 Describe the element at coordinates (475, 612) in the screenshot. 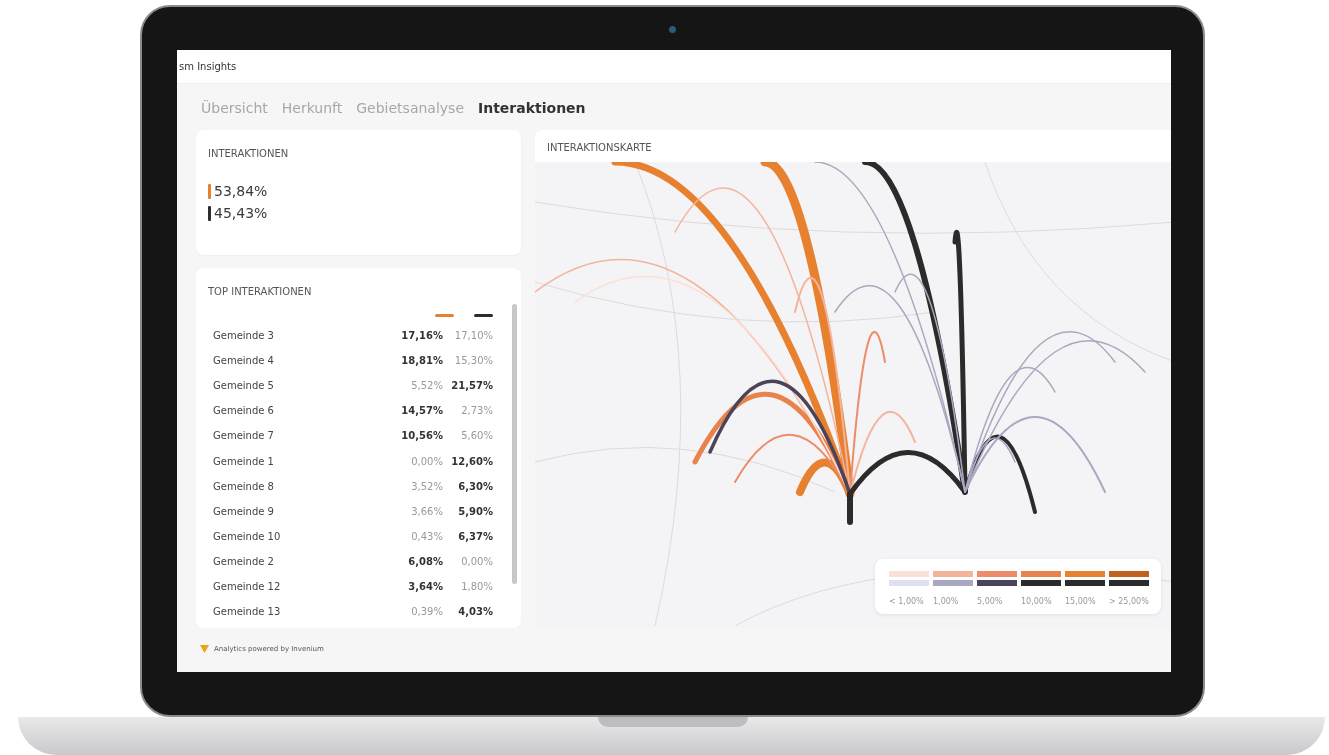

I see `table-cell-text: 4,03%` at that location.